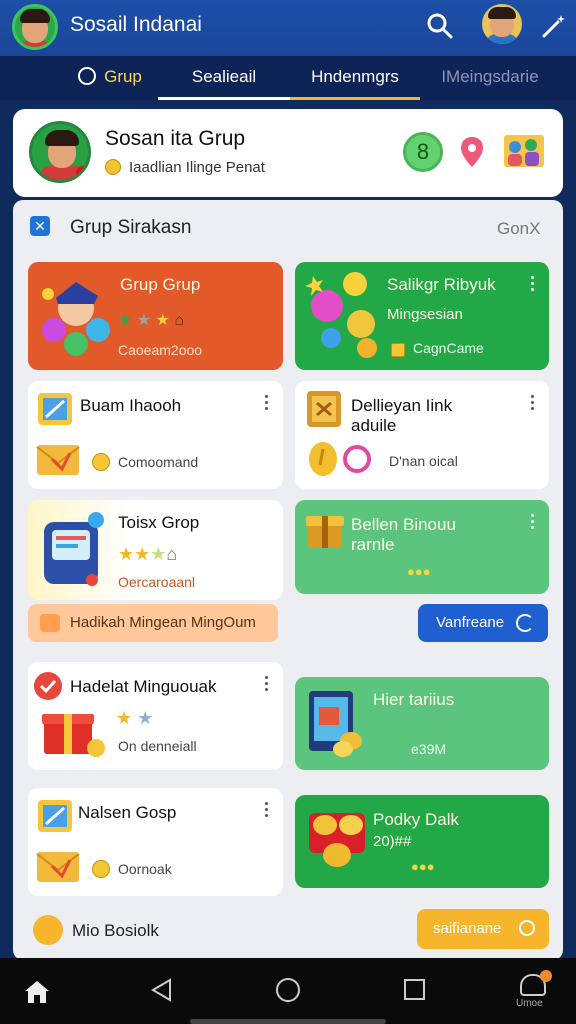  Describe the element at coordinates (355, 78) in the screenshot. I see `tab-hndenmgrs: Hndenmgrs` at that location.